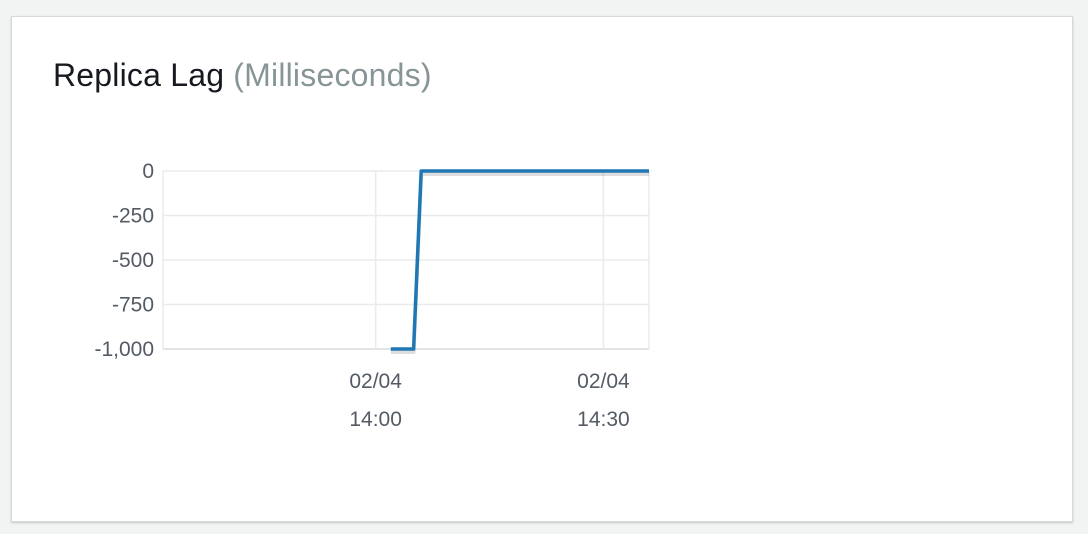 Image resolution: width=1088 pixels, height=534 pixels. I want to click on x-tick-label: 14:30, so click(603, 419).